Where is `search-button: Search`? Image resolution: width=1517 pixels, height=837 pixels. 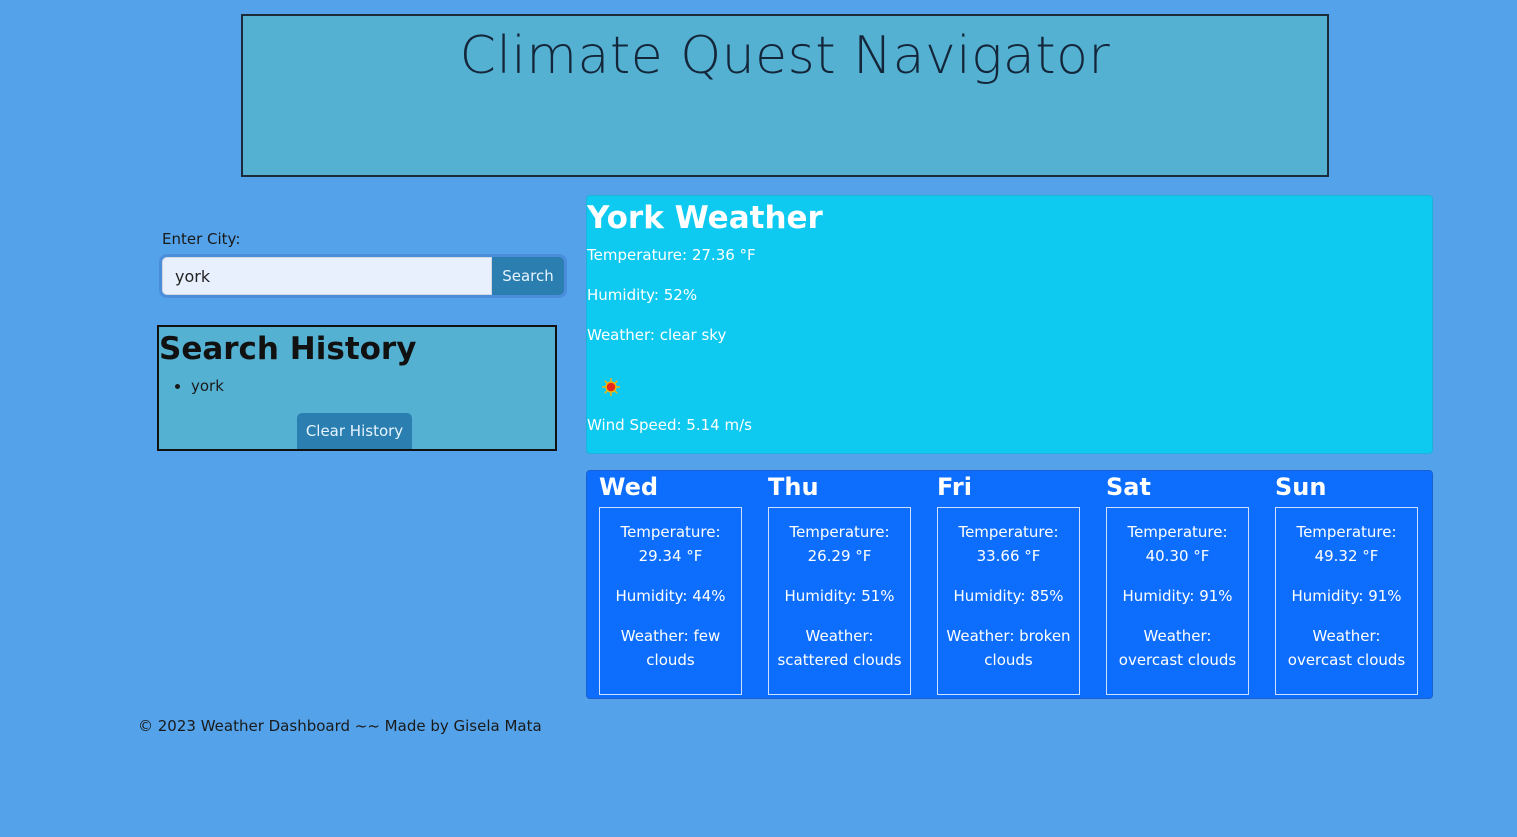 search-button: Search is located at coordinates (528, 276).